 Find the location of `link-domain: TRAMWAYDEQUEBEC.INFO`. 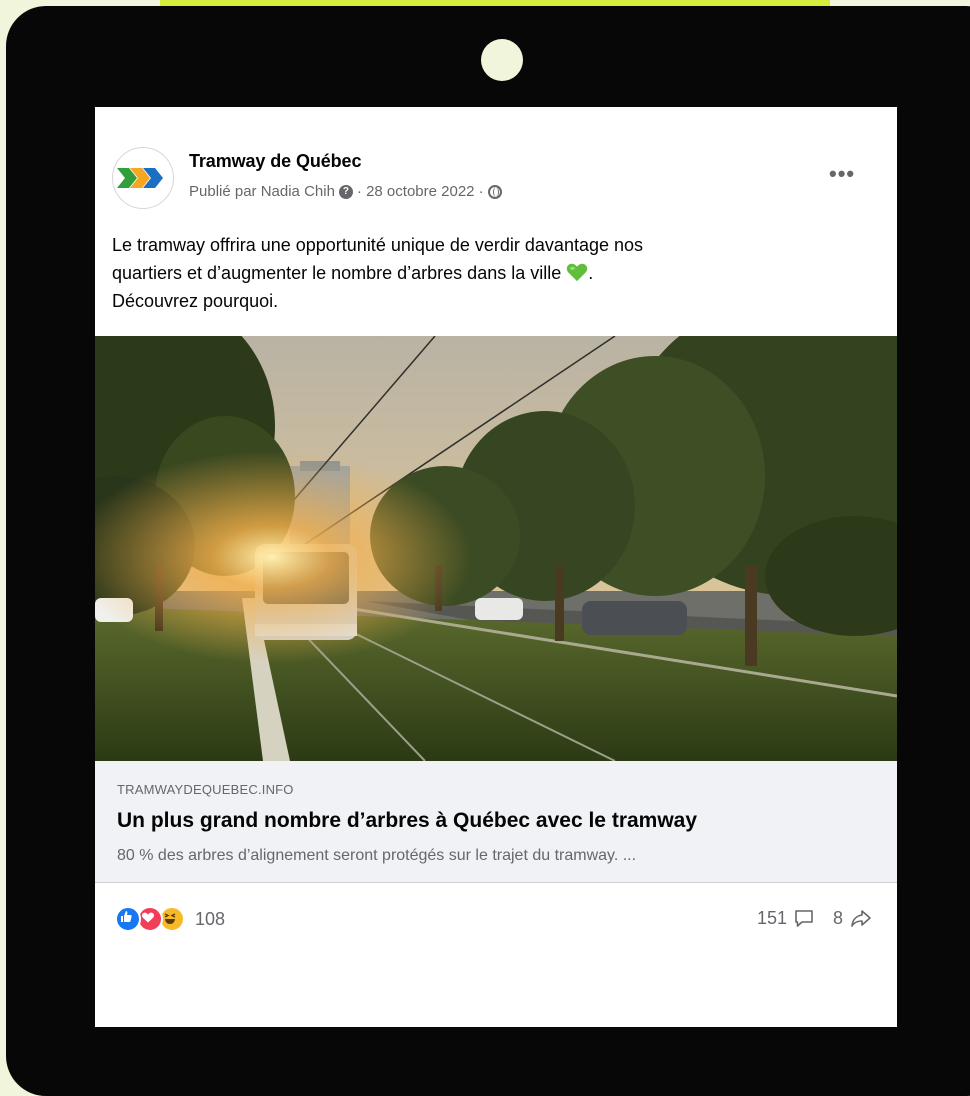

link-domain: TRAMWAYDEQUEBEC.INFO is located at coordinates (205, 789).